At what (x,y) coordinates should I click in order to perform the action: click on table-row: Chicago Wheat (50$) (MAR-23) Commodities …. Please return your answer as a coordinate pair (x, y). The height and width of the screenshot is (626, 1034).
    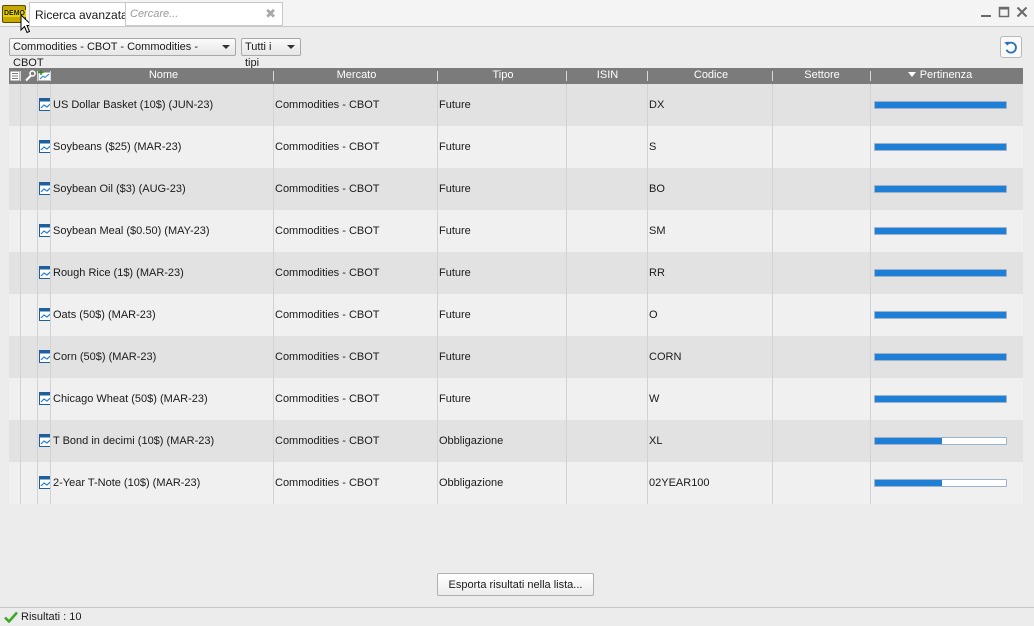
    Looking at the image, I should click on (516, 399).